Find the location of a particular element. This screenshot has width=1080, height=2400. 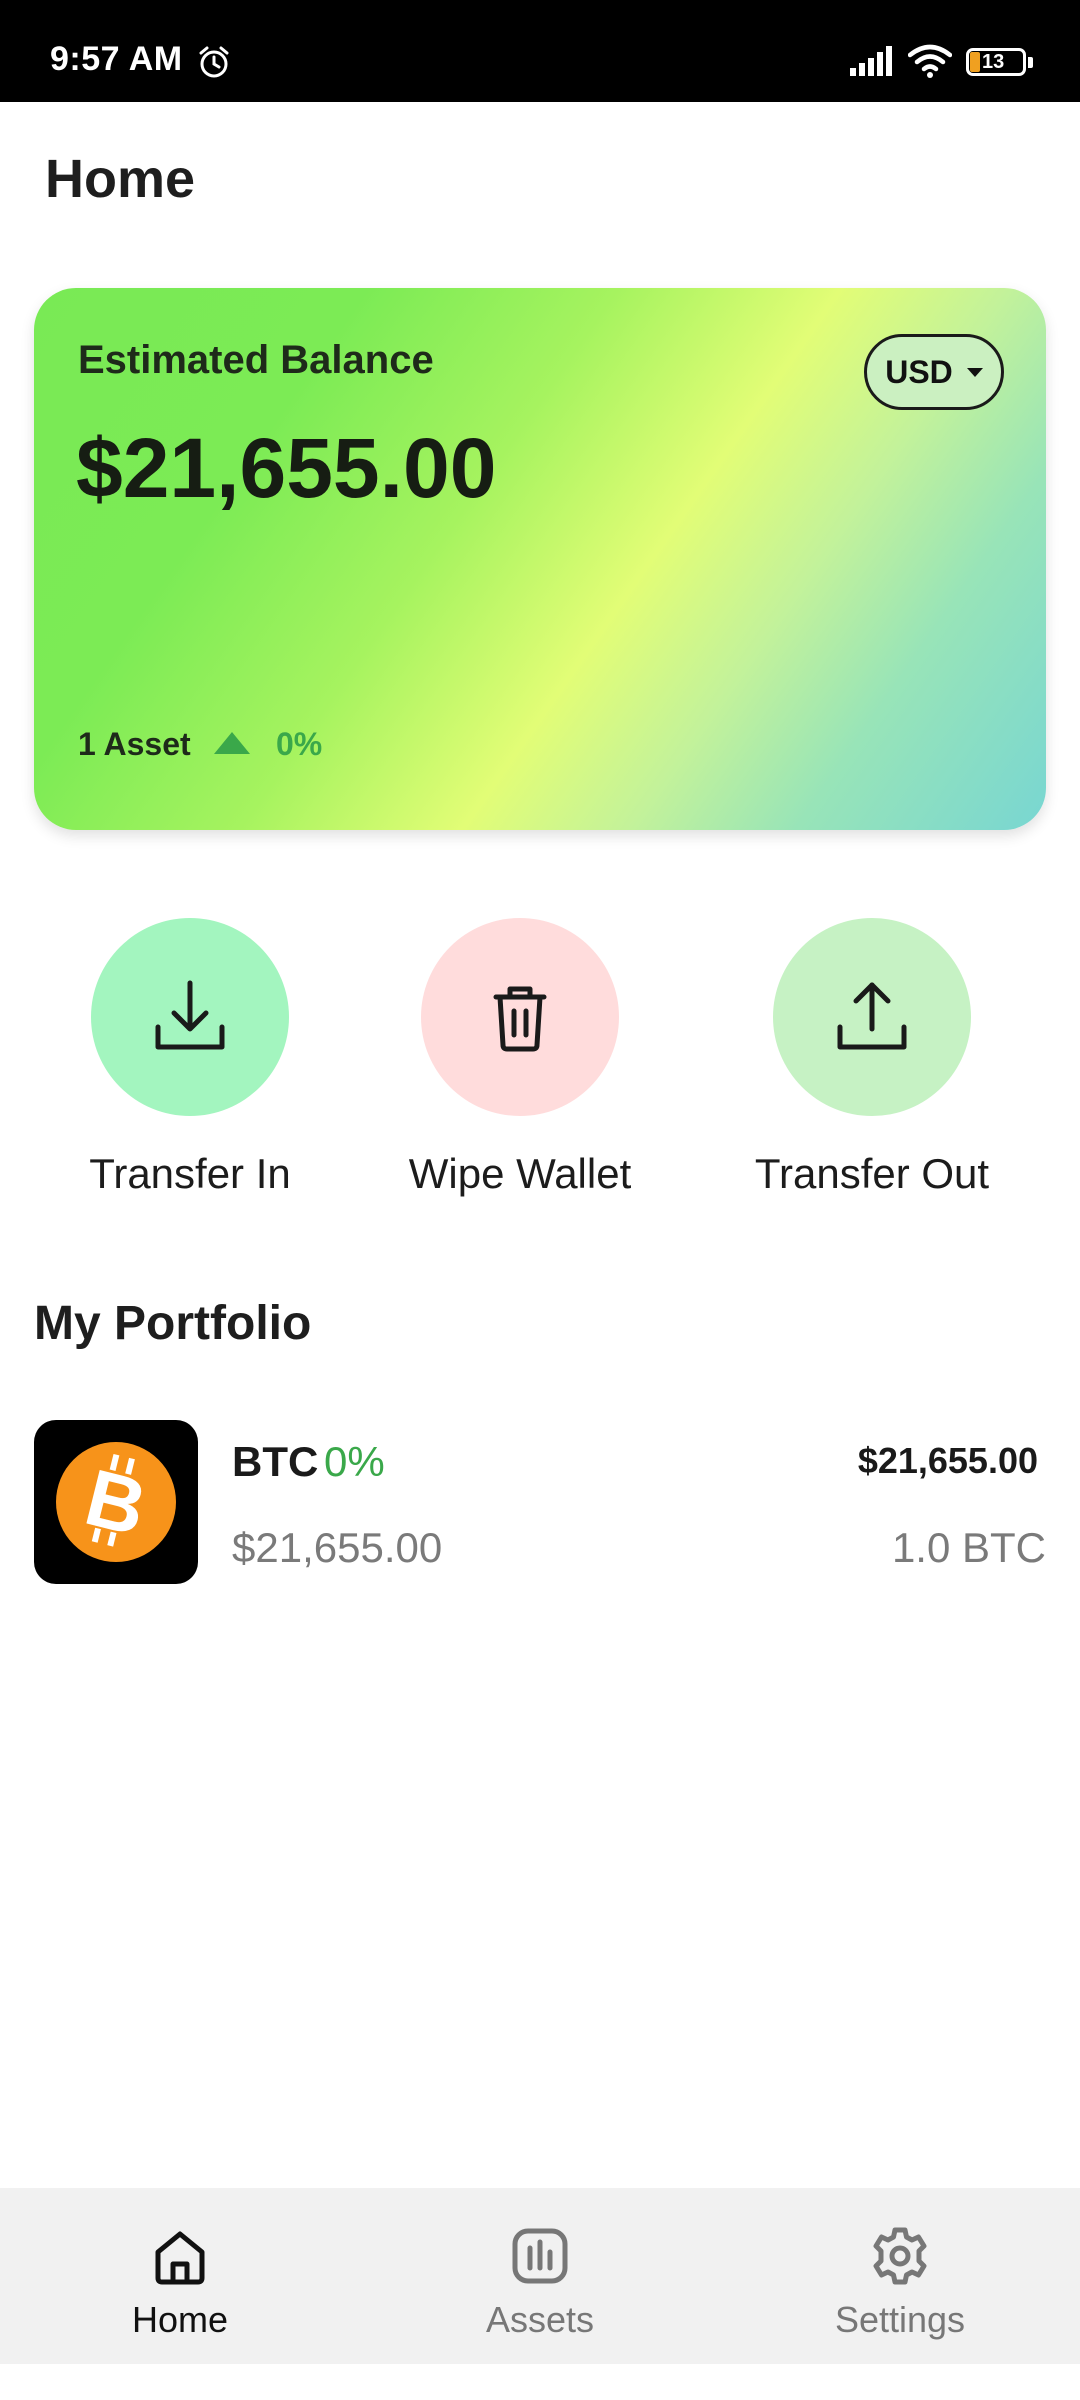

status-bar: 9:57 AM 13 is located at coordinates (540, 51).